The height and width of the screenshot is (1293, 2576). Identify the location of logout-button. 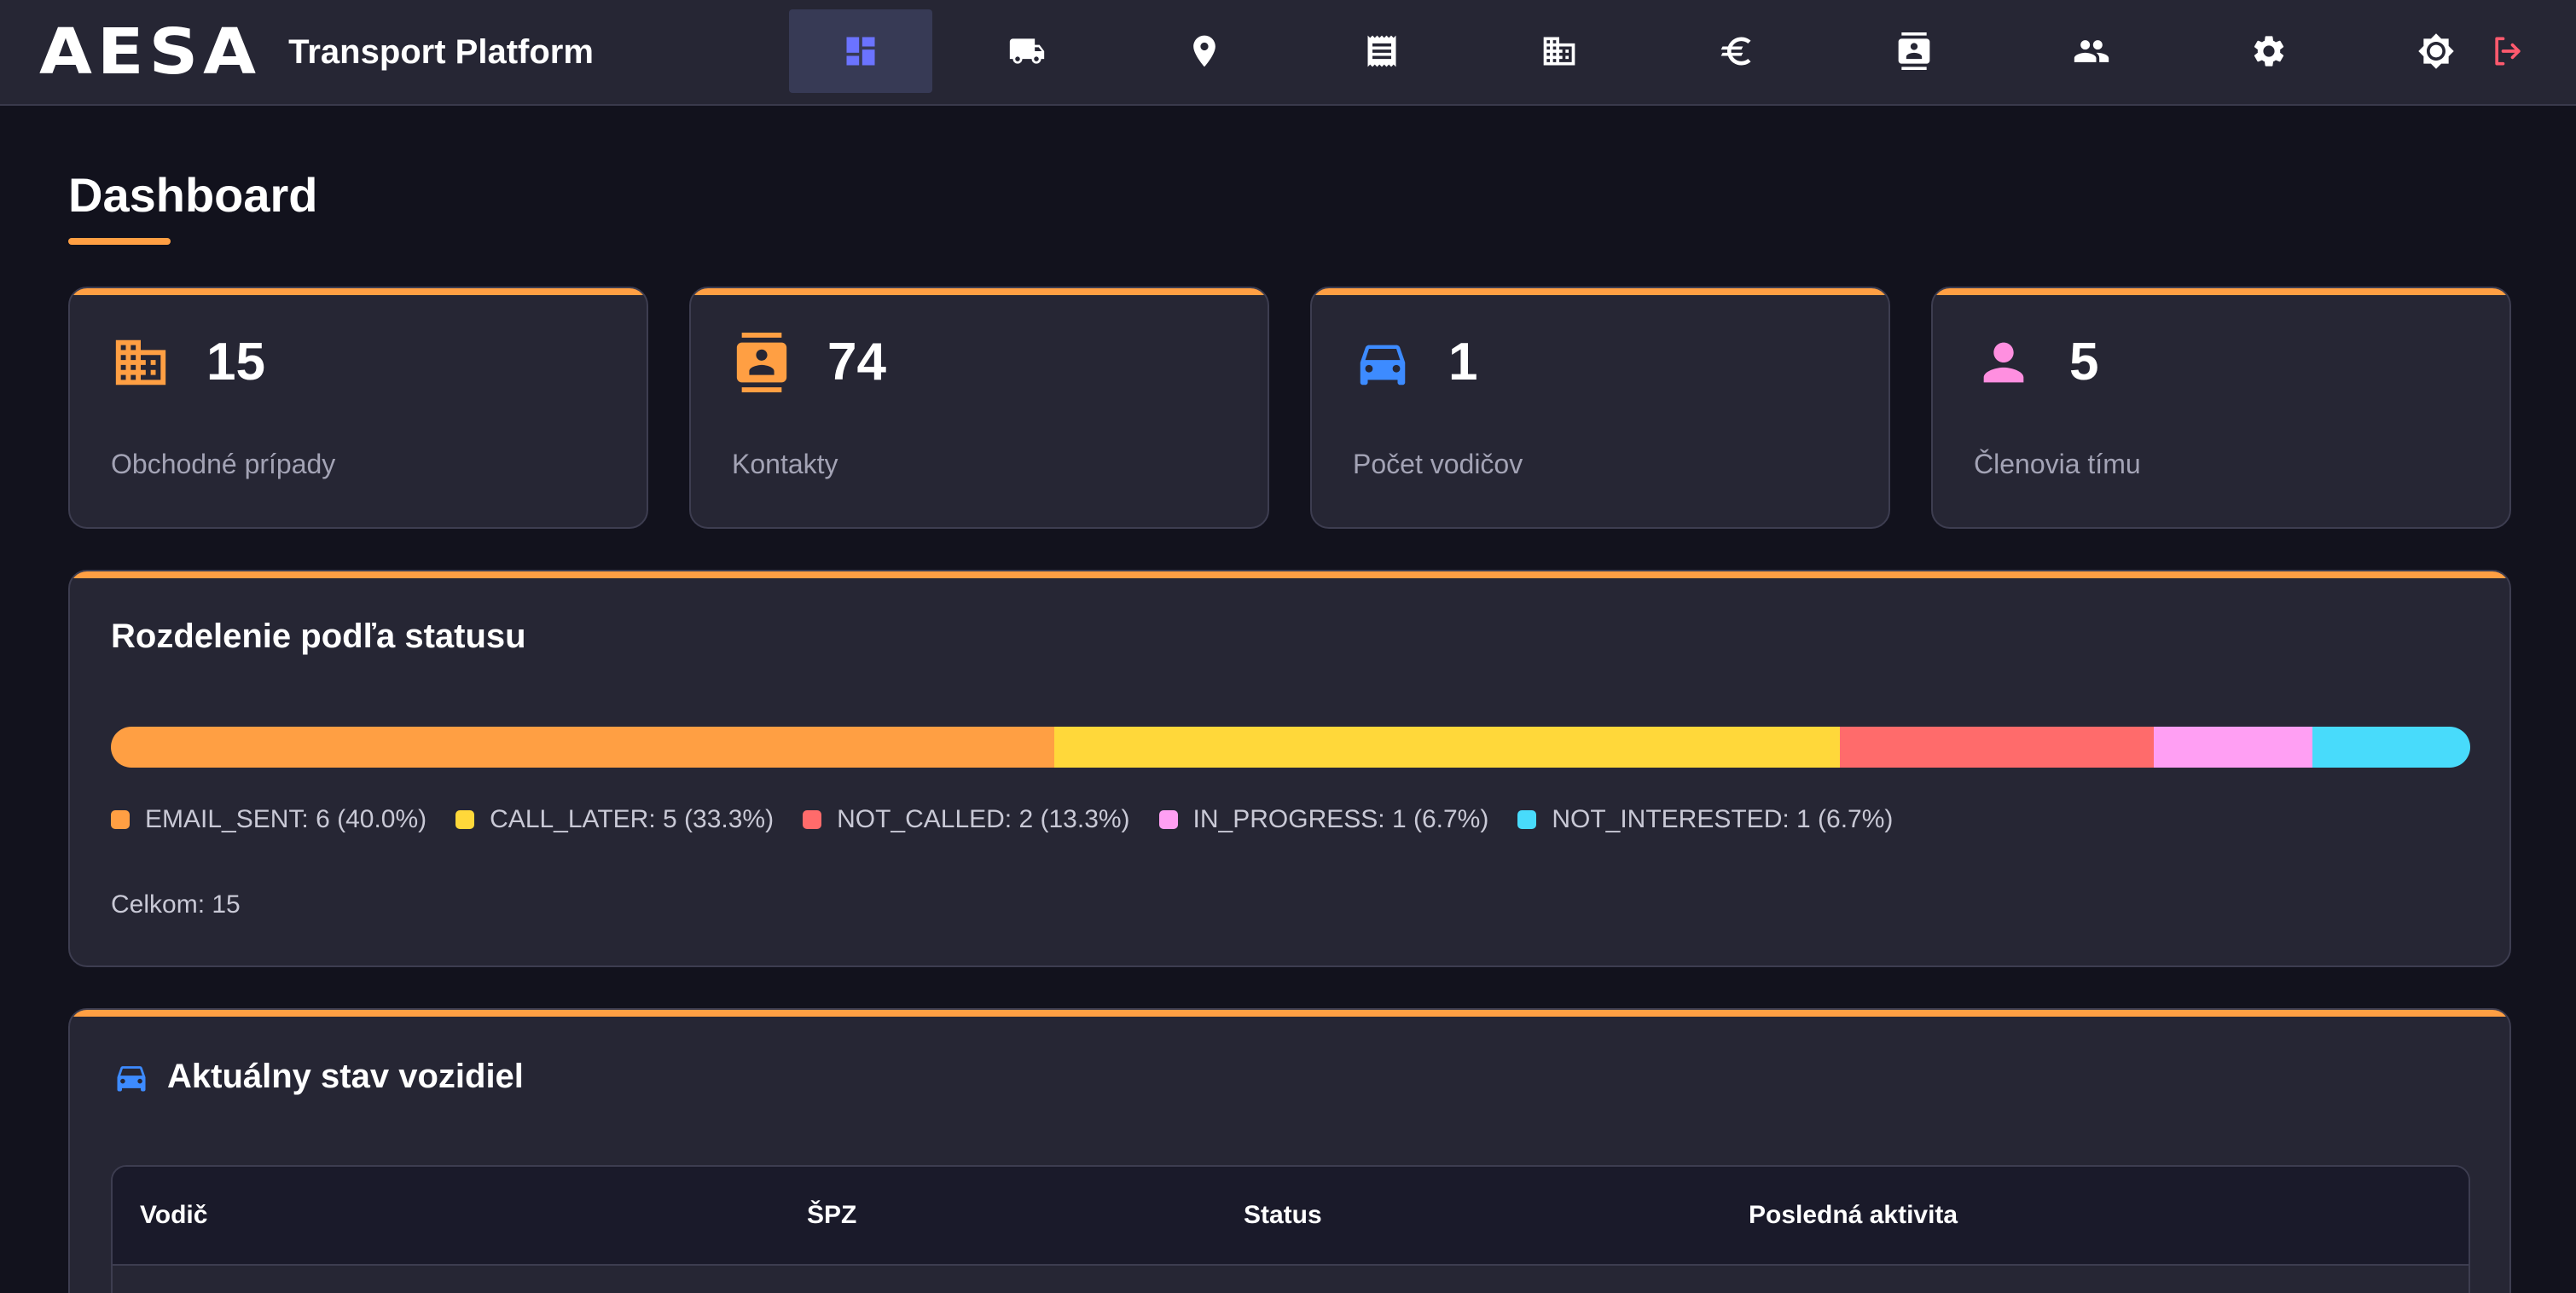
(2508, 51).